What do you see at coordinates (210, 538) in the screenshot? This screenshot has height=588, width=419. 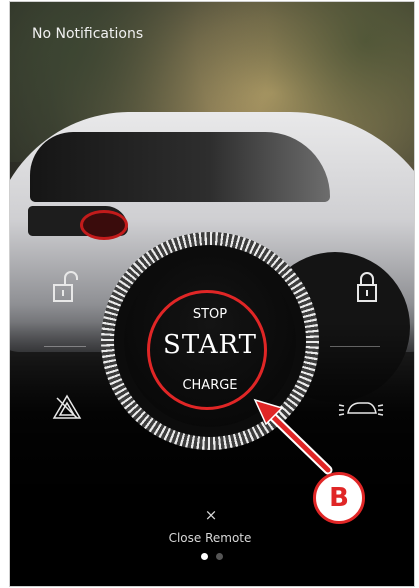 I see `close-remote-button: Close Remote` at bounding box center [210, 538].